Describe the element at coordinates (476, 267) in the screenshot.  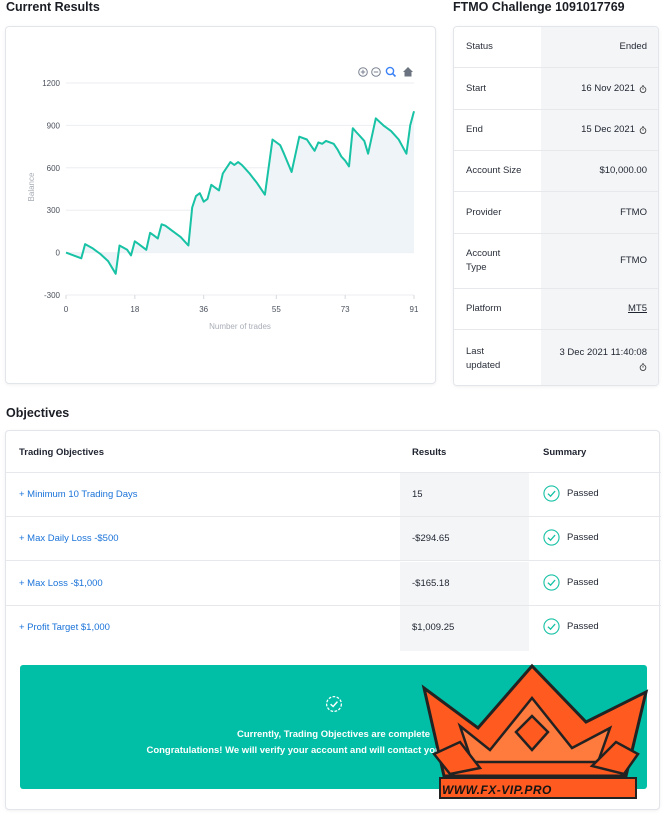
I see `account-type-label-2: Type` at that location.